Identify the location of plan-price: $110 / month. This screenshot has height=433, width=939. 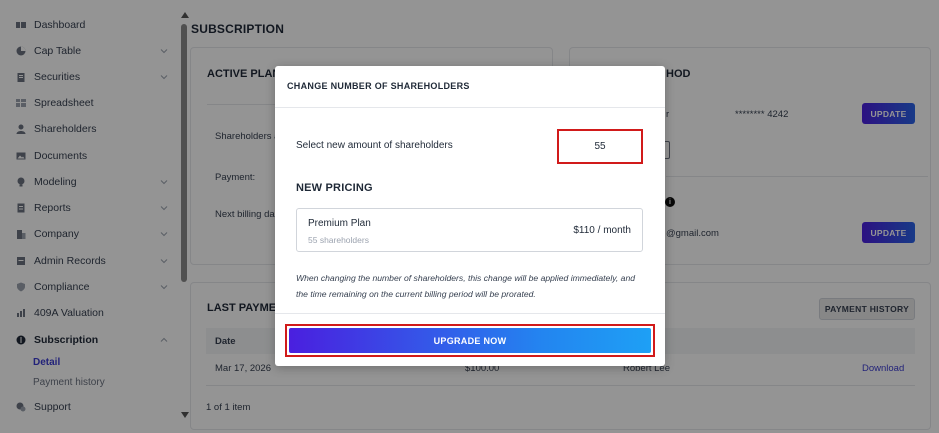
(602, 230).